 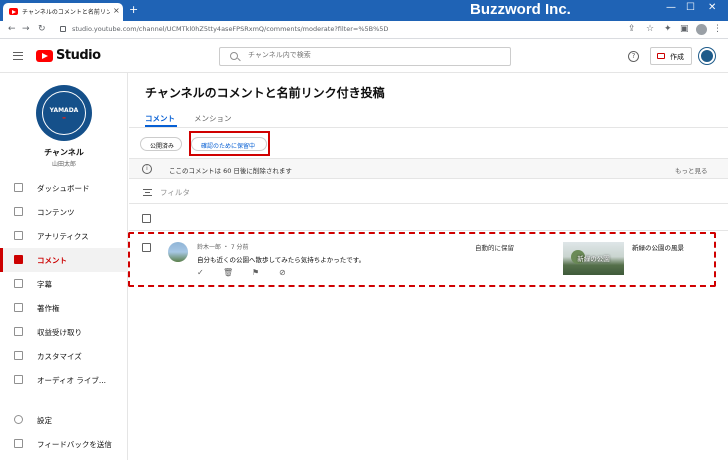 I want to click on channel-name: チャンネル, so click(x=64, y=152).